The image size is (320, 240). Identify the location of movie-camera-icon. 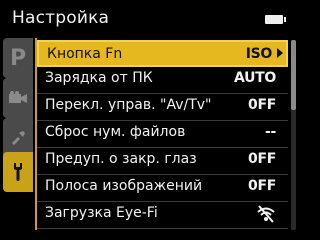
(18, 97).